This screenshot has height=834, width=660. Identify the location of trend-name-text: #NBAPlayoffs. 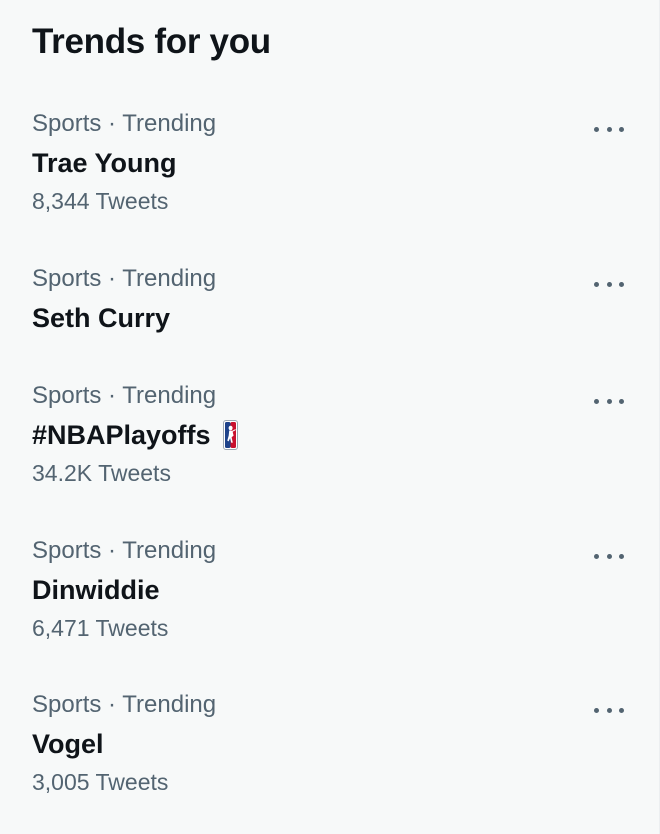
(121, 435).